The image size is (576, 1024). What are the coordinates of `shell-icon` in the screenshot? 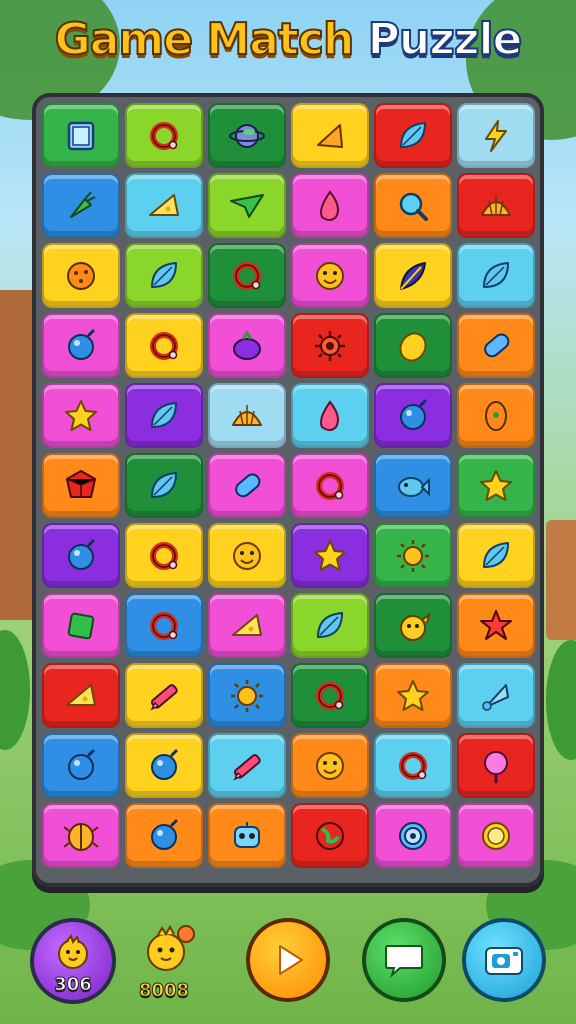 It's located at (496, 205).